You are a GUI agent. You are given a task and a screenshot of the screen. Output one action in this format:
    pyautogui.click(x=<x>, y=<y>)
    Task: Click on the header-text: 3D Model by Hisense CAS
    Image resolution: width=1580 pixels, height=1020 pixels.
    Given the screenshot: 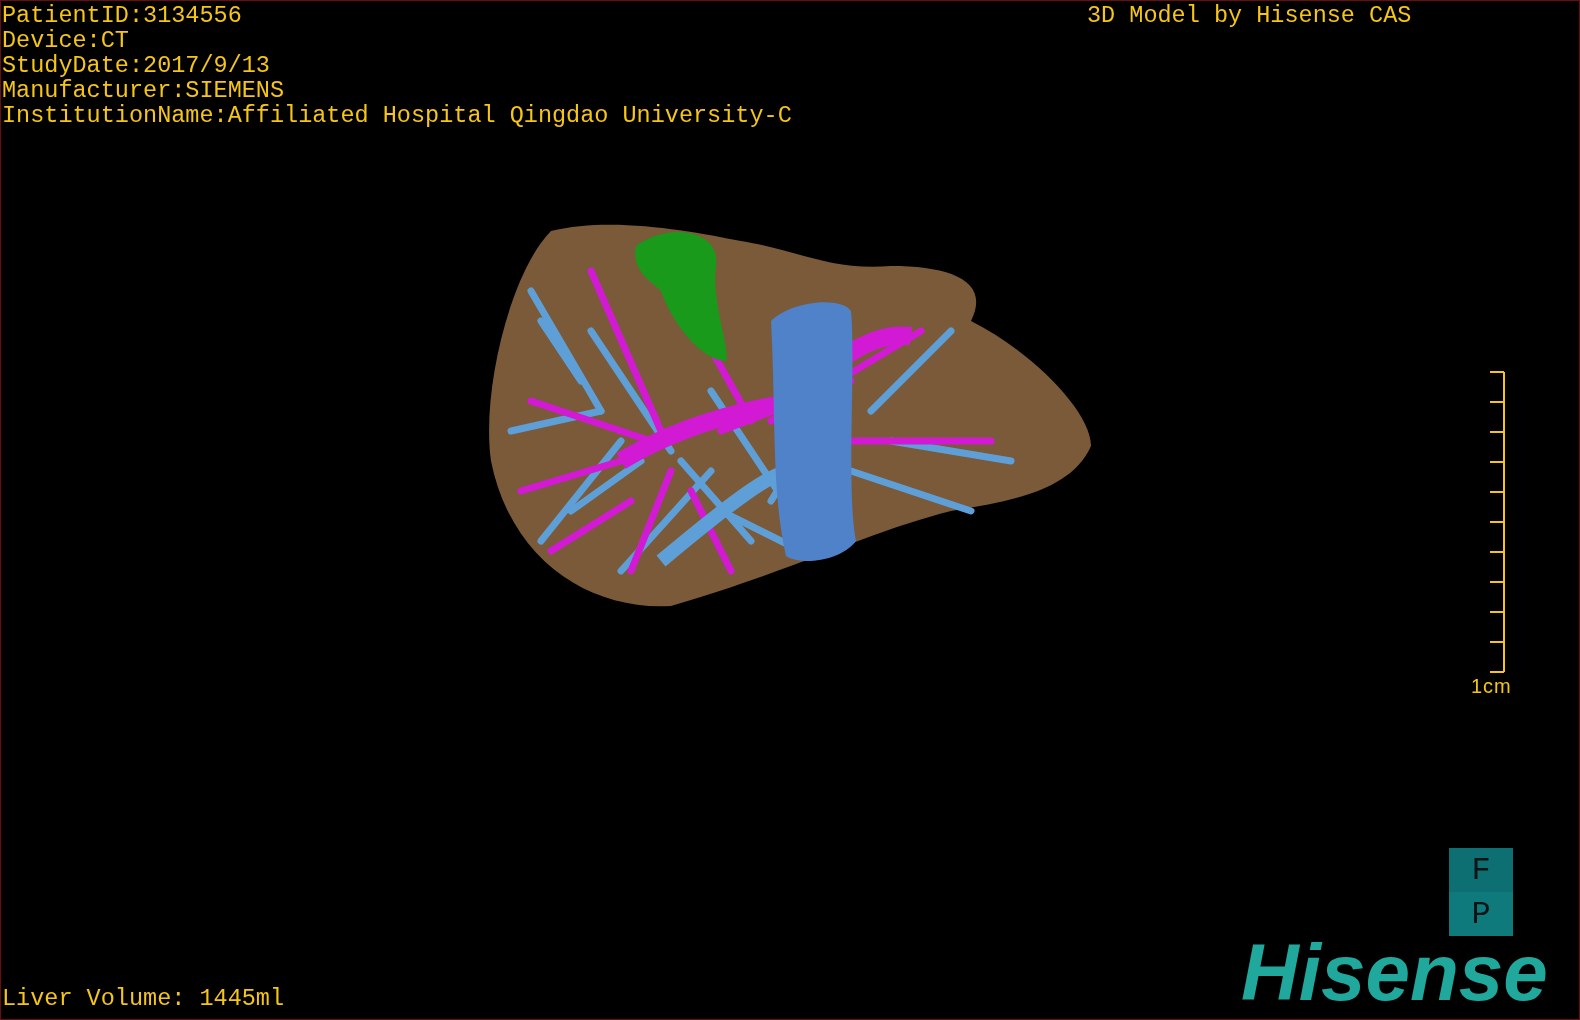 What is the action you would take?
    pyautogui.click(x=1249, y=15)
    